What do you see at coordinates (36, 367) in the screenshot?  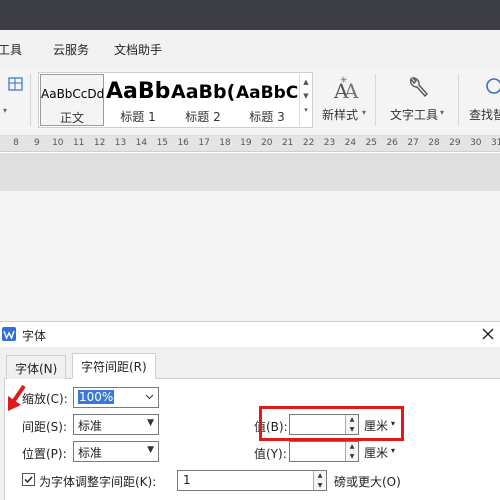 I see `tab-font: 字体(N)` at bounding box center [36, 367].